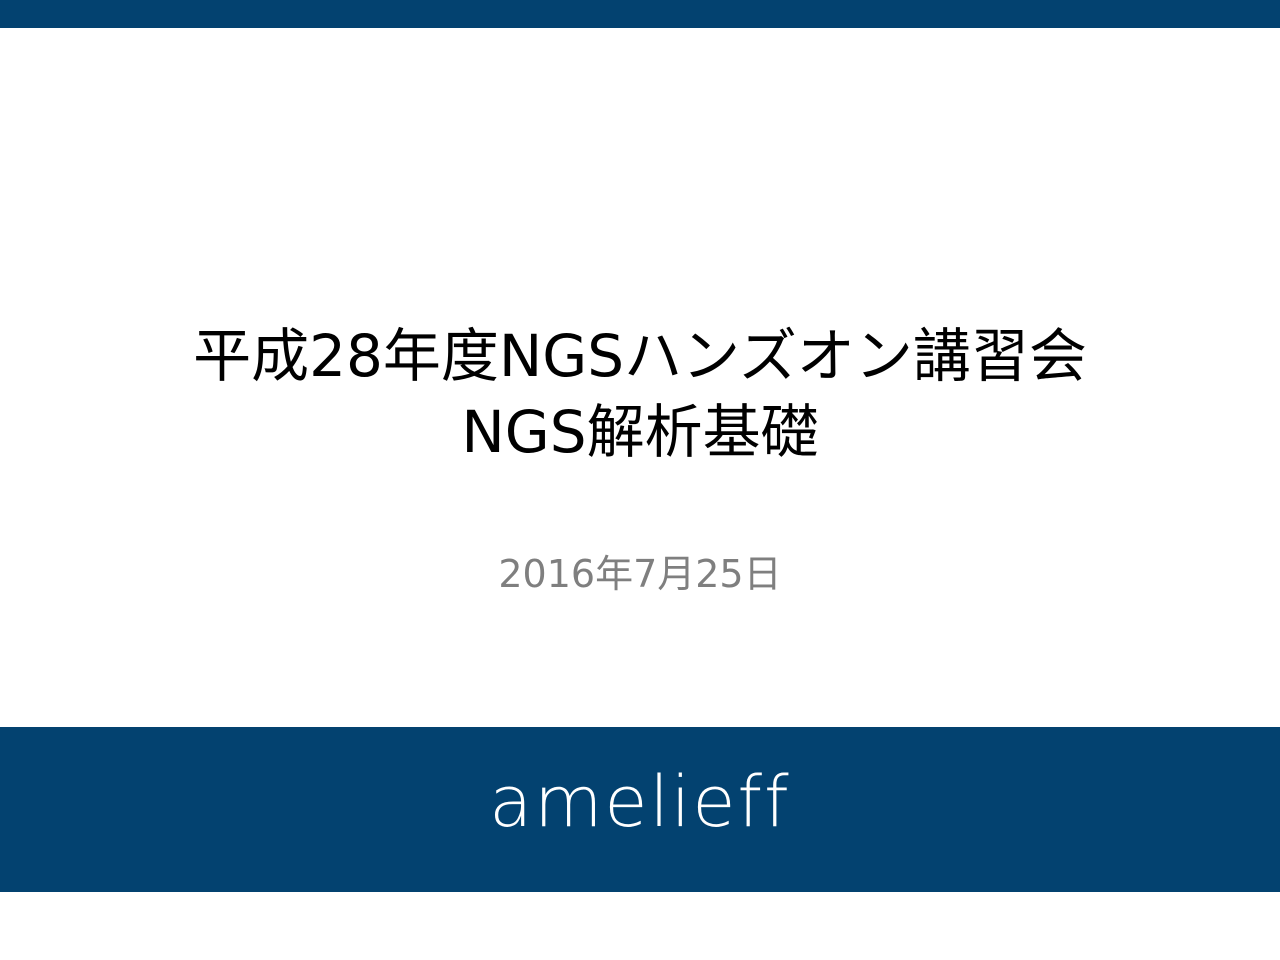 This screenshot has width=1280, height=960. What do you see at coordinates (640, 432) in the screenshot?
I see `title-line-topic: NGS解析基礎` at bounding box center [640, 432].